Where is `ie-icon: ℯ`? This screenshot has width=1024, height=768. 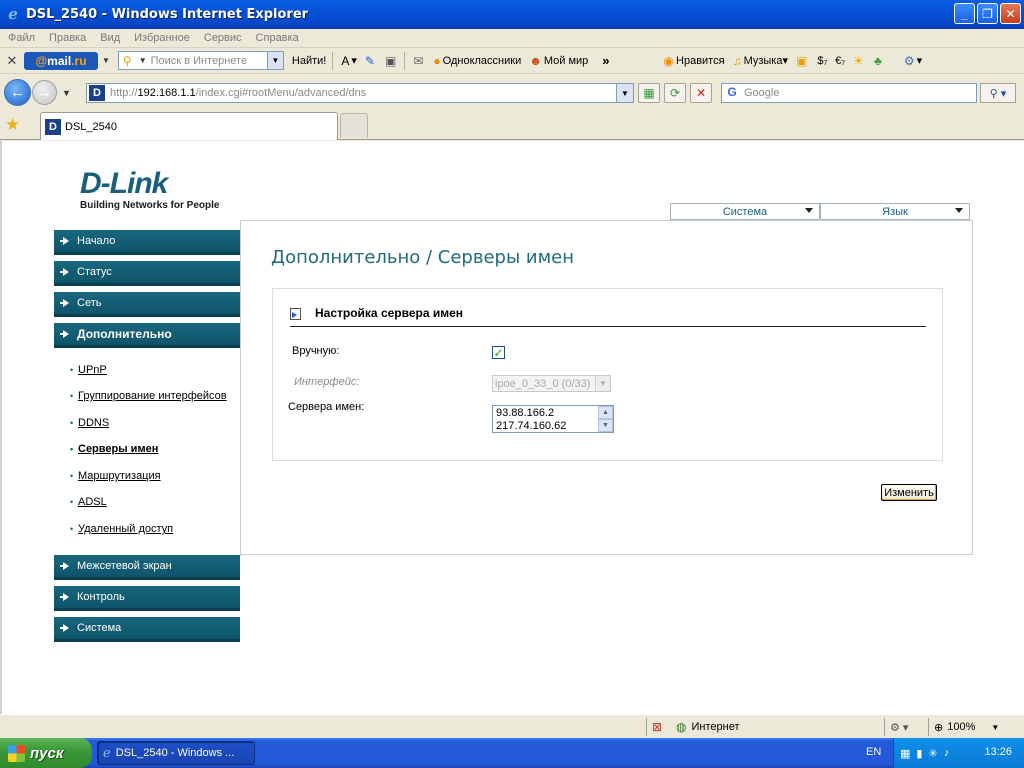
ie-icon: ℯ is located at coordinates (13, 14).